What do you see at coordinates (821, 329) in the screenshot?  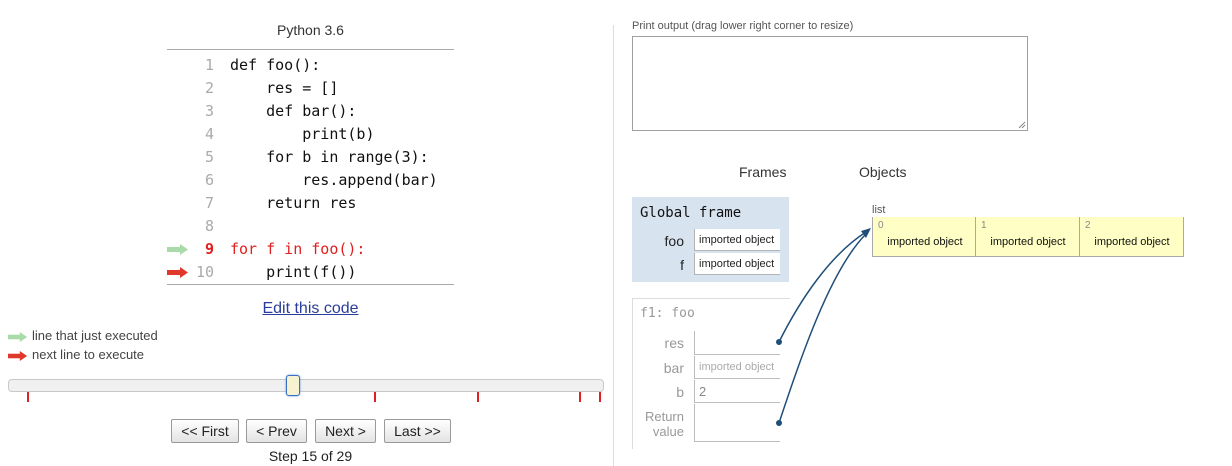 I see `pointer-return-to-list` at bounding box center [821, 329].